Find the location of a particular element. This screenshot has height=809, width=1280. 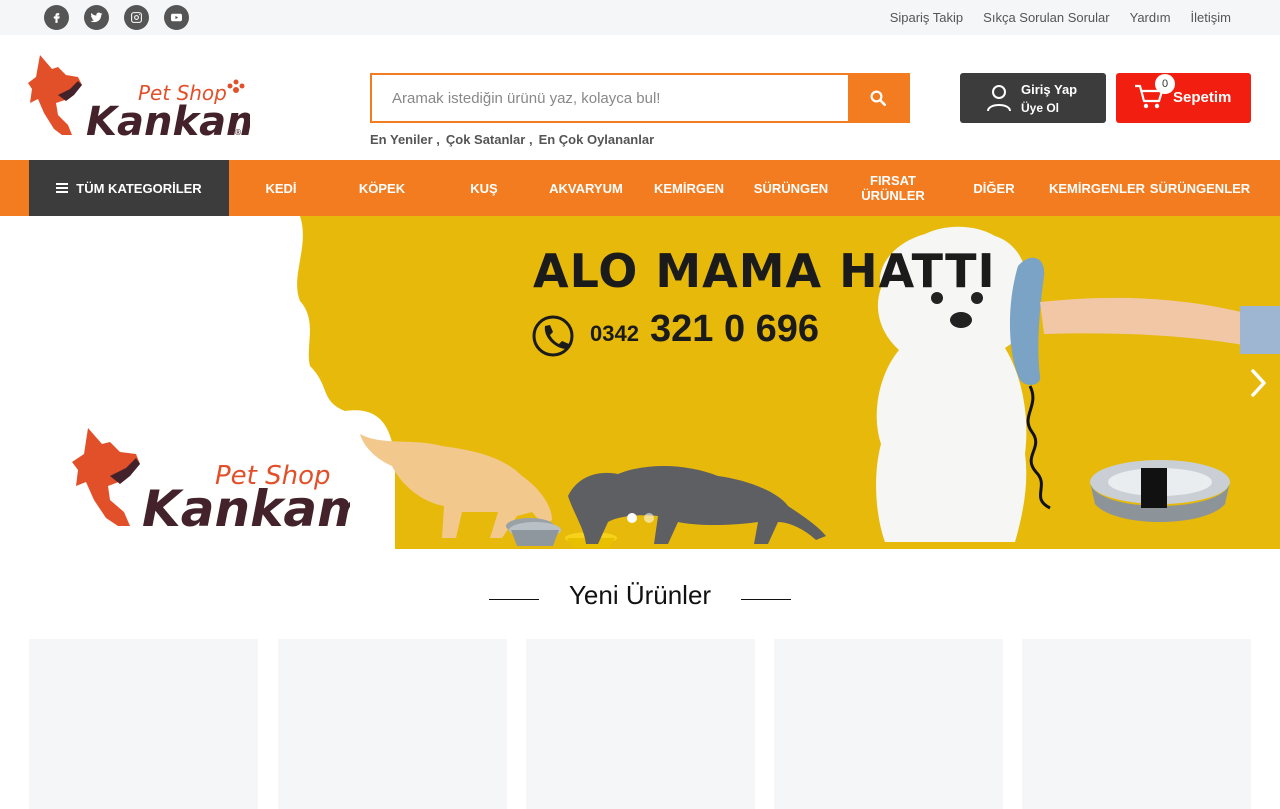

nav-item-akvaryum: AKVARYUM is located at coordinates (586, 188).